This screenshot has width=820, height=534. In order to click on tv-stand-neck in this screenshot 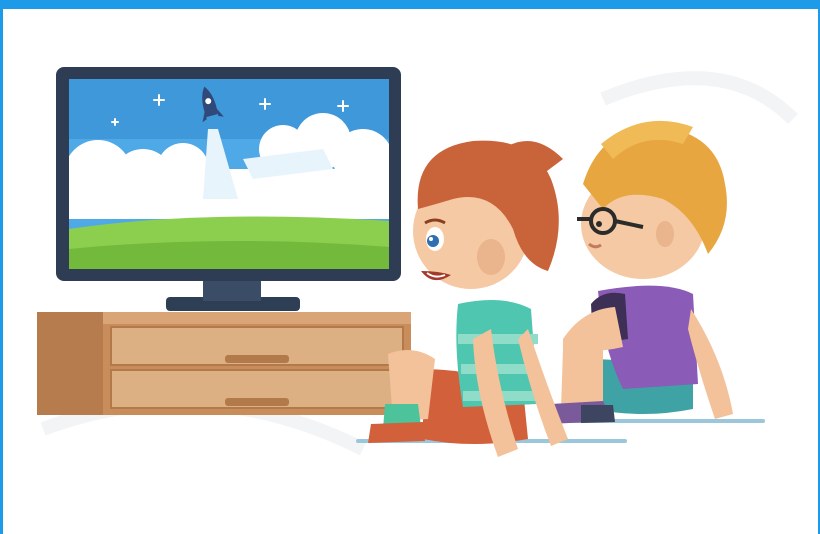, I will do `click(232, 290)`.